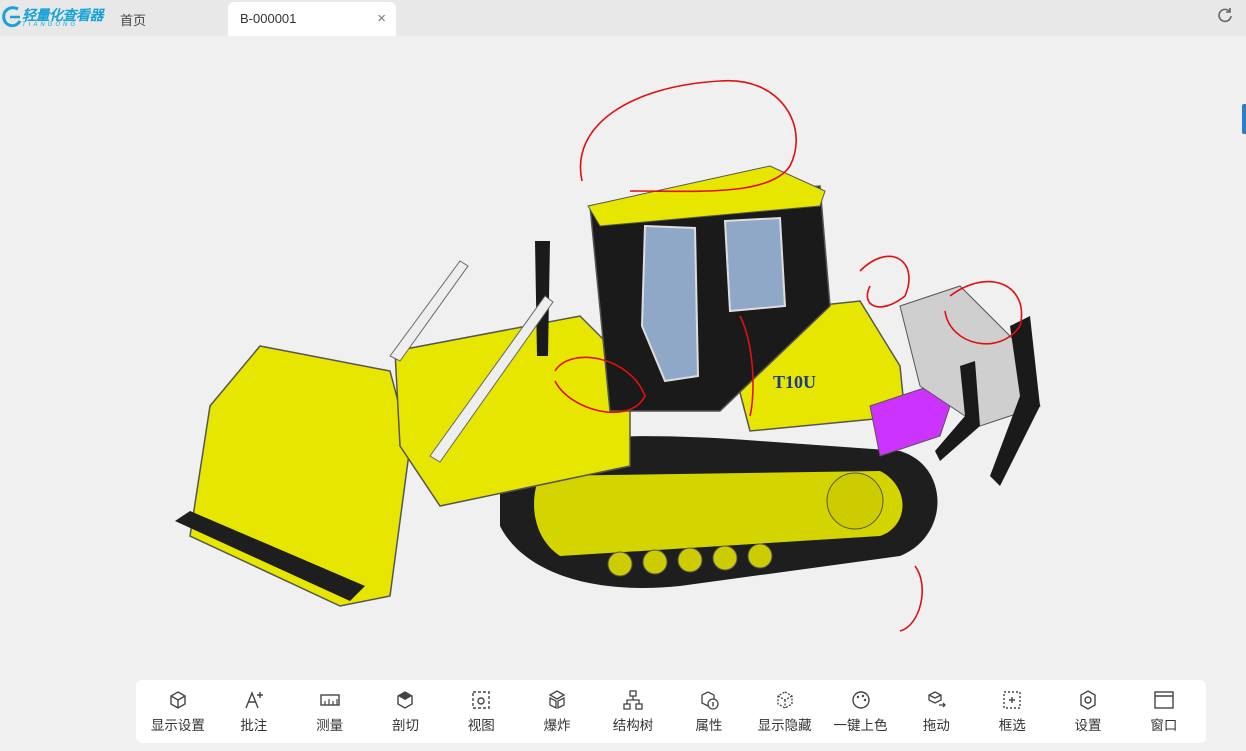 The height and width of the screenshot is (751, 1246). Describe the element at coordinates (937, 699) in the screenshot. I see `drag-icon` at that location.